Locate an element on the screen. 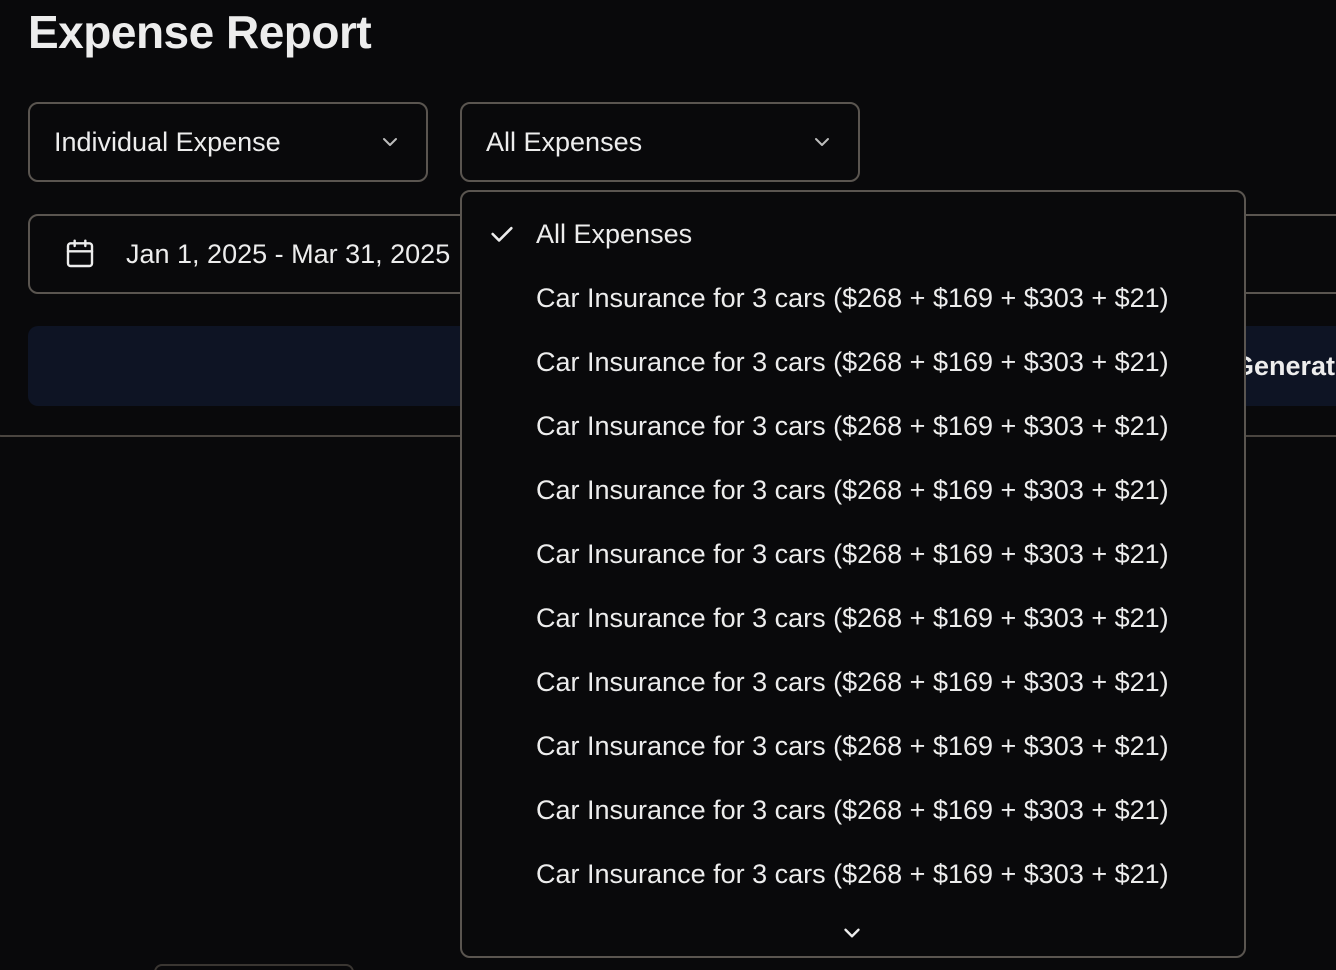  dropdown-option-all-expenses: All Expenses is located at coordinates (853, 234).